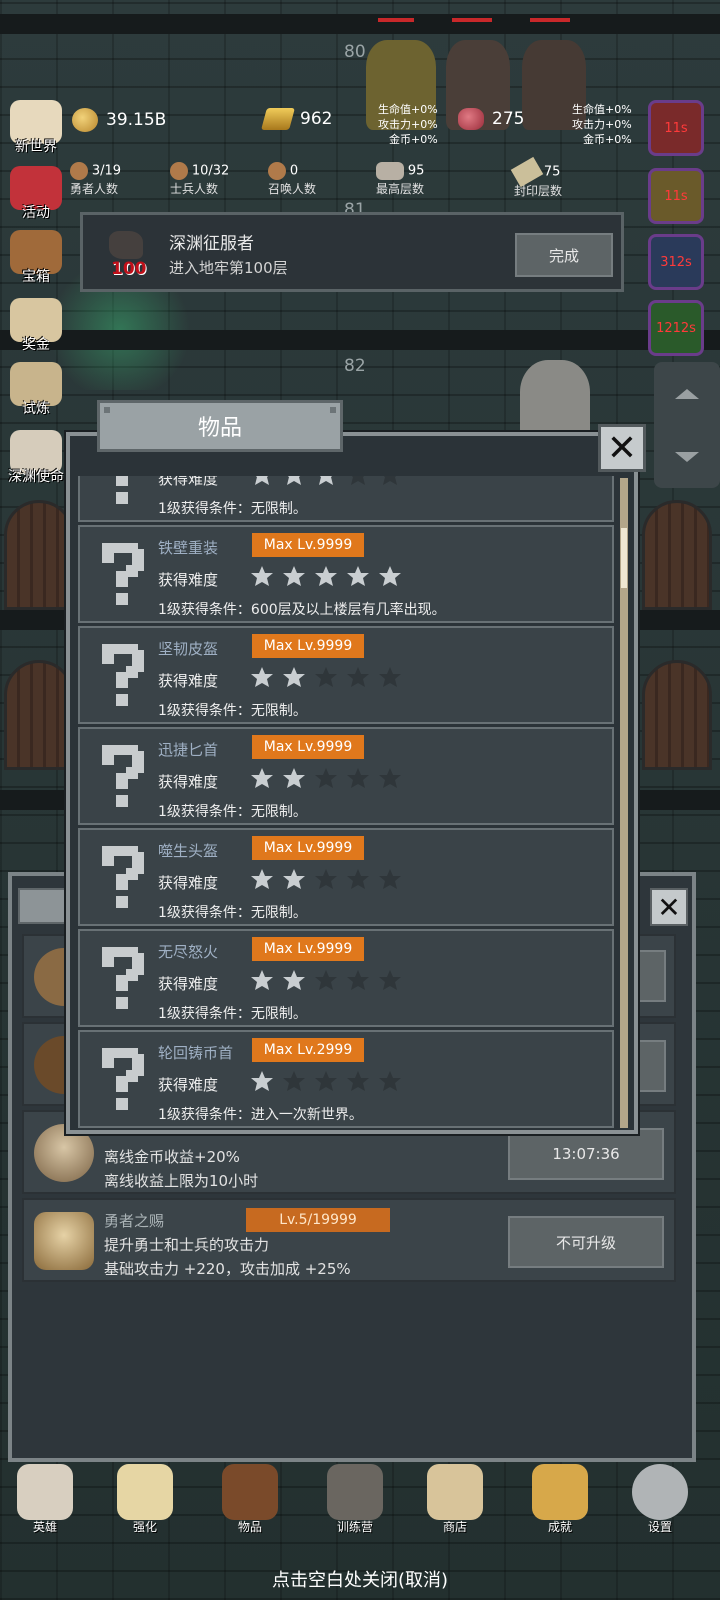 This screenshot has width=720, height=1600. What do you see at coordinates (36, 197) in the screenshot?
I see `side-activity-button: 活动` at bounding box center [36, 197].